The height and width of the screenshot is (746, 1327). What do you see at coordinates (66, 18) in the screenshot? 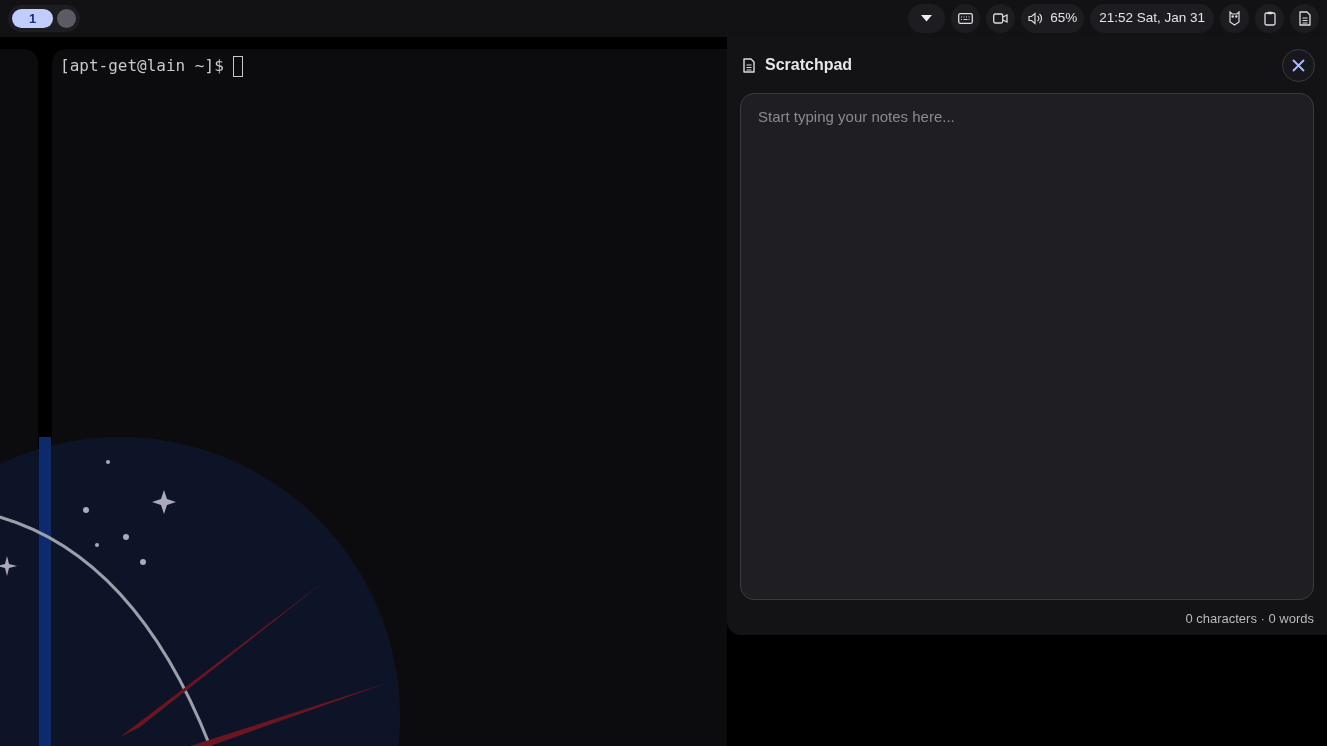
I see `workspace-indicator` at bounding box center [66, 18].